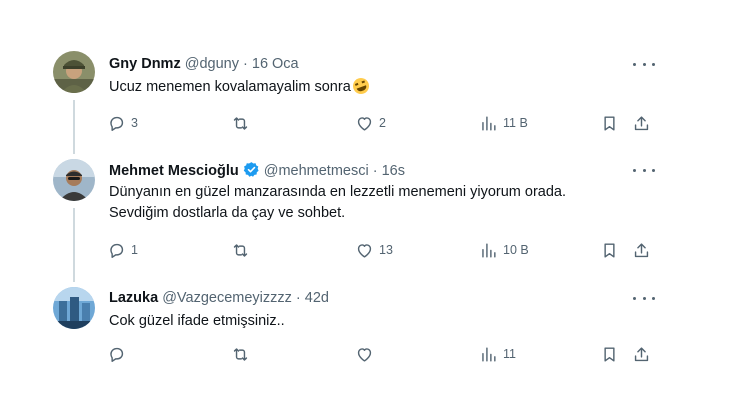  I want to click on like-button: 2, so click(370, 123).